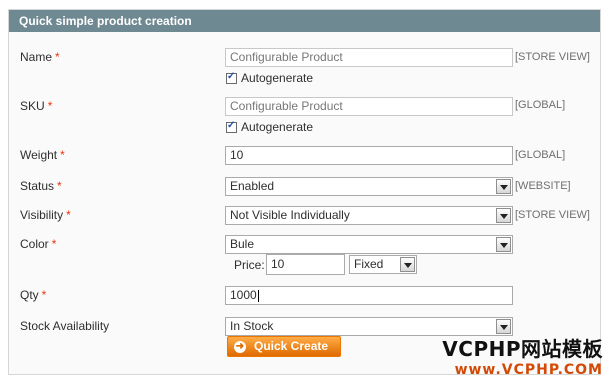  I want to click on arrow-right-icon: ➜, so click(240, 346).